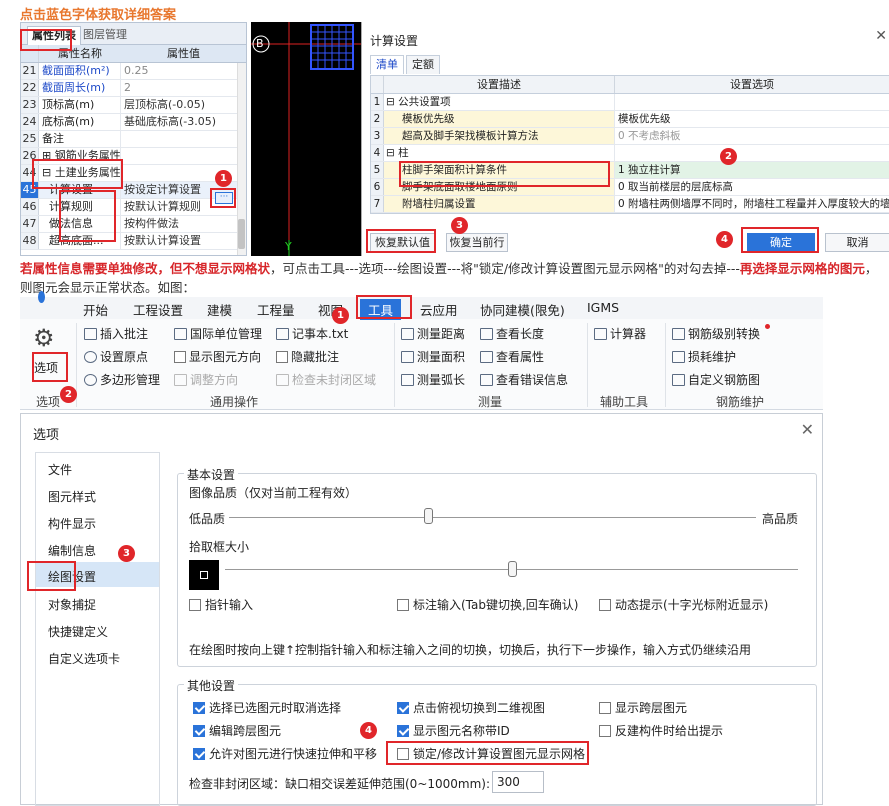 This screenshot has width=889, height=806. Describe the element at coordinates (752, 170) in the screenshot. I see `calc-option: 1 独立柱计算` at that location.